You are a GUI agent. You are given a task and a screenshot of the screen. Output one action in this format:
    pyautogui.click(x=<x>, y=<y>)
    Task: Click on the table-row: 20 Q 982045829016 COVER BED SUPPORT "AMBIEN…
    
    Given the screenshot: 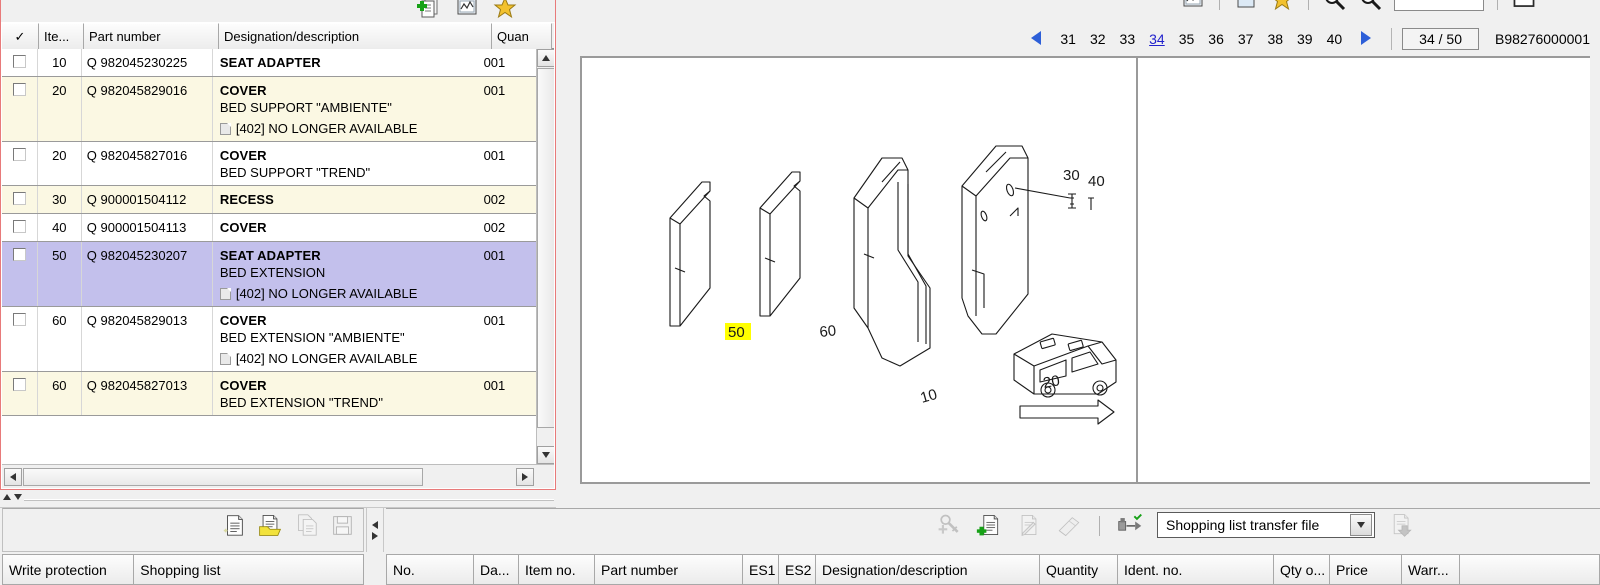 What is the action you would take?
    pyautogui.click(x=269, y=109)
    